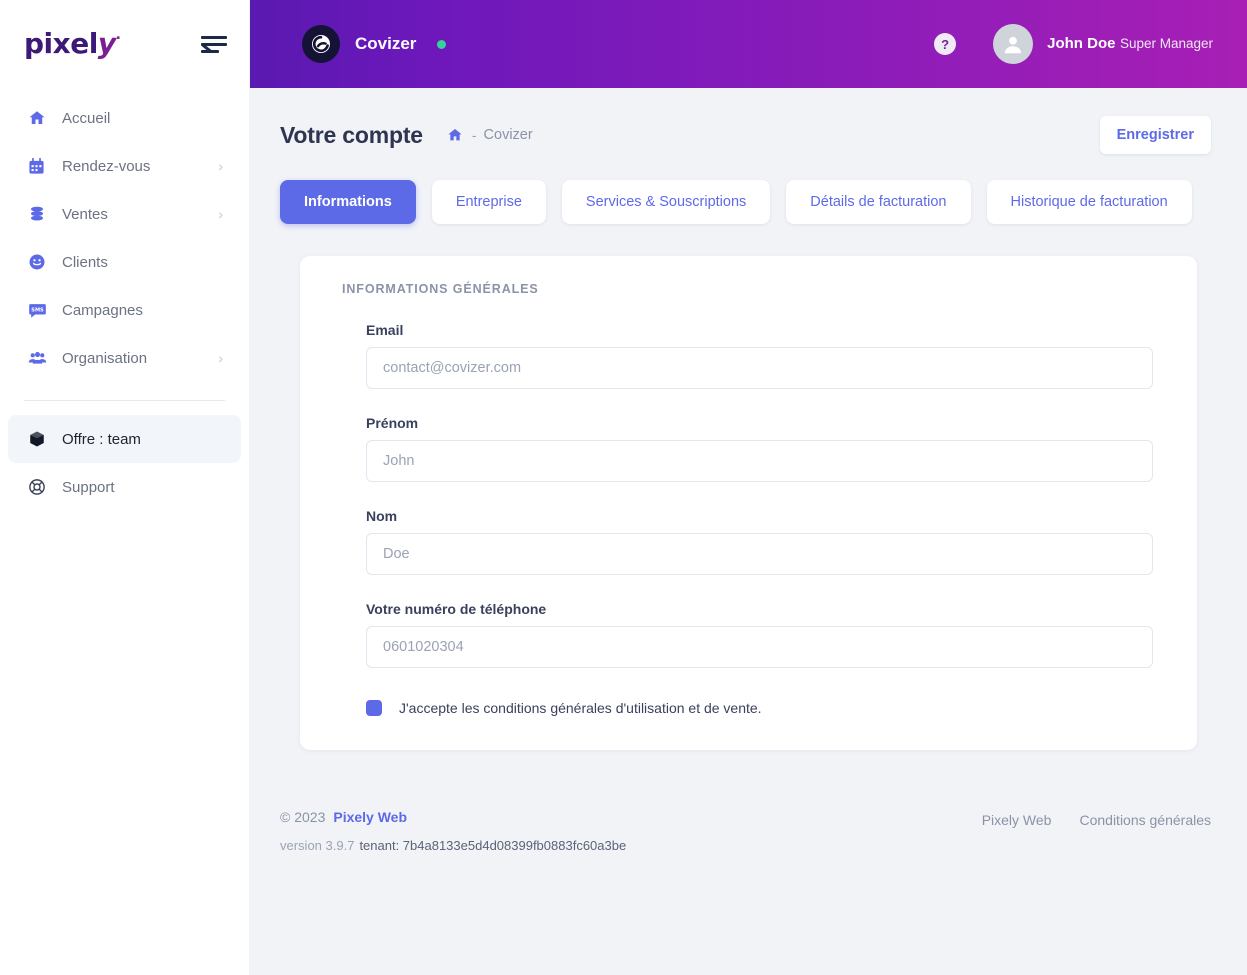 The image size is (1247, 975). I want to click on sidebar-label-offre: Offre : team, so click(101, 439).